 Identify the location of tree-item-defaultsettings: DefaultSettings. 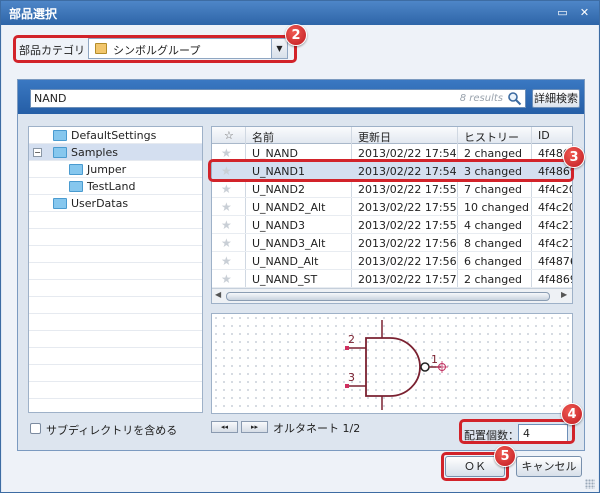
(115, 135).